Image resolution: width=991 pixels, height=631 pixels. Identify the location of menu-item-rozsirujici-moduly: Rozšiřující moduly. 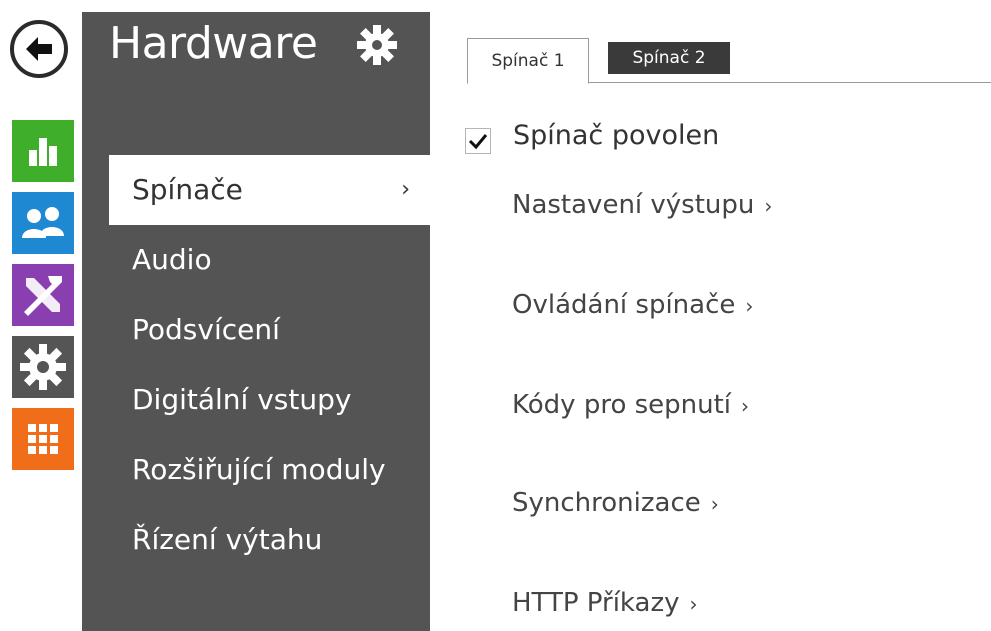
(256, 470).